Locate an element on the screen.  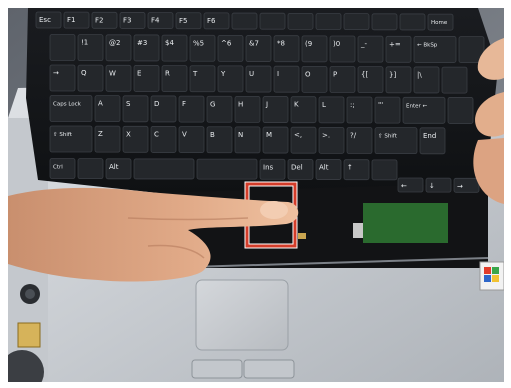
key-label: ↑ is located at coordinates (350, 168).